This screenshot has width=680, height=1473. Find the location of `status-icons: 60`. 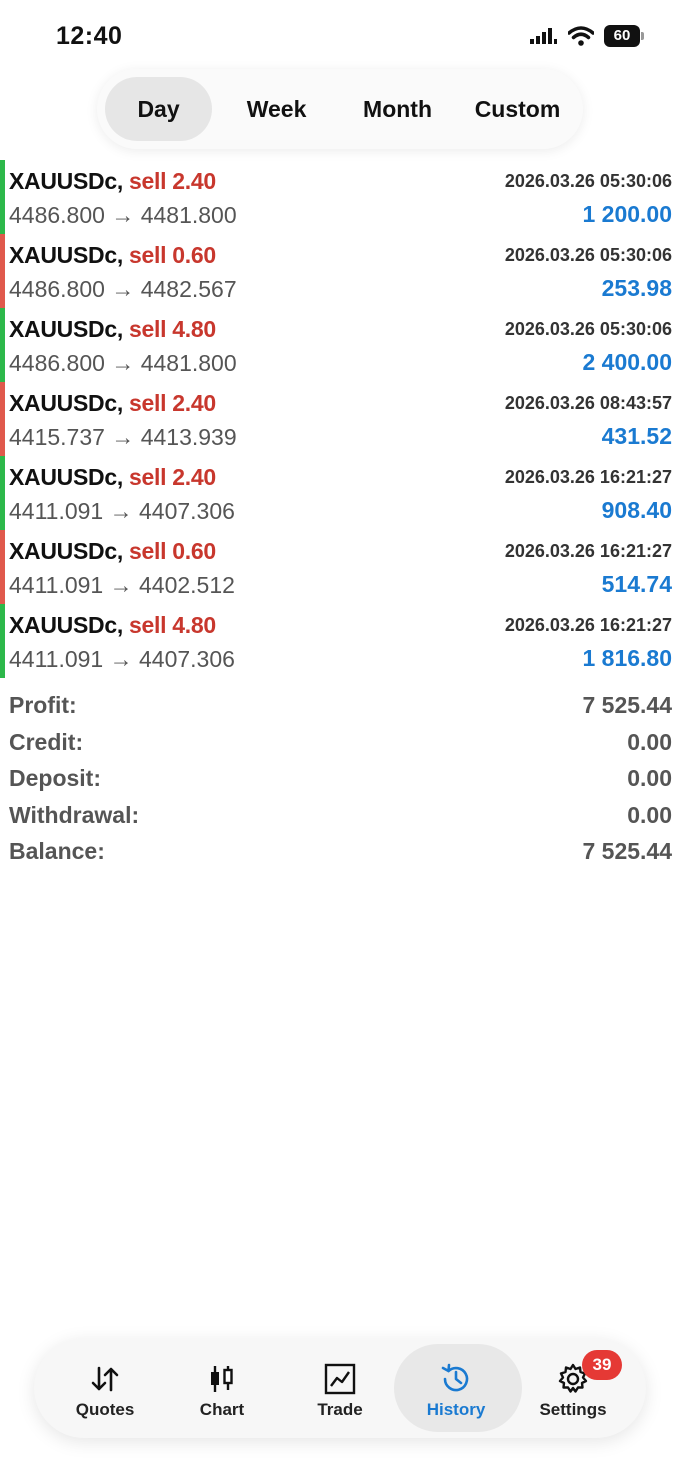

status-icons: 60 is located at coordinates (587, 36).